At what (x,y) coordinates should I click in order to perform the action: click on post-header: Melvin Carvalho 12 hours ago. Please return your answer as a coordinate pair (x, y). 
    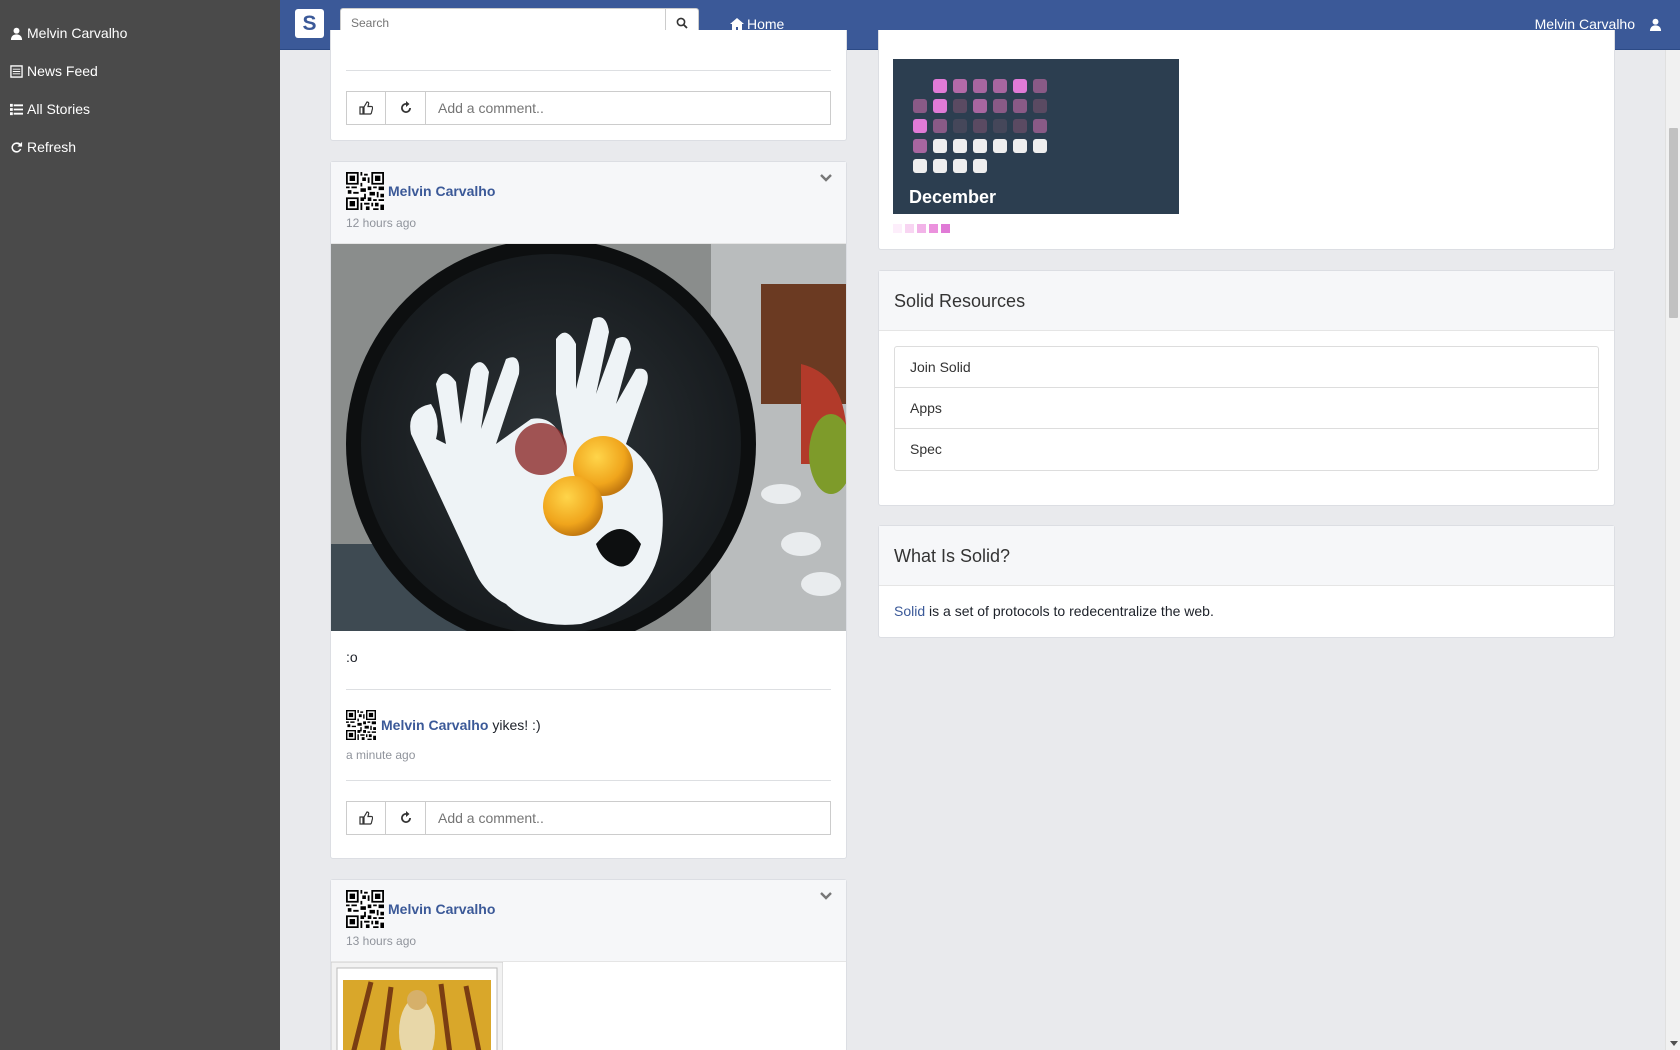
    Looking at the image, I should click on (588, 203).